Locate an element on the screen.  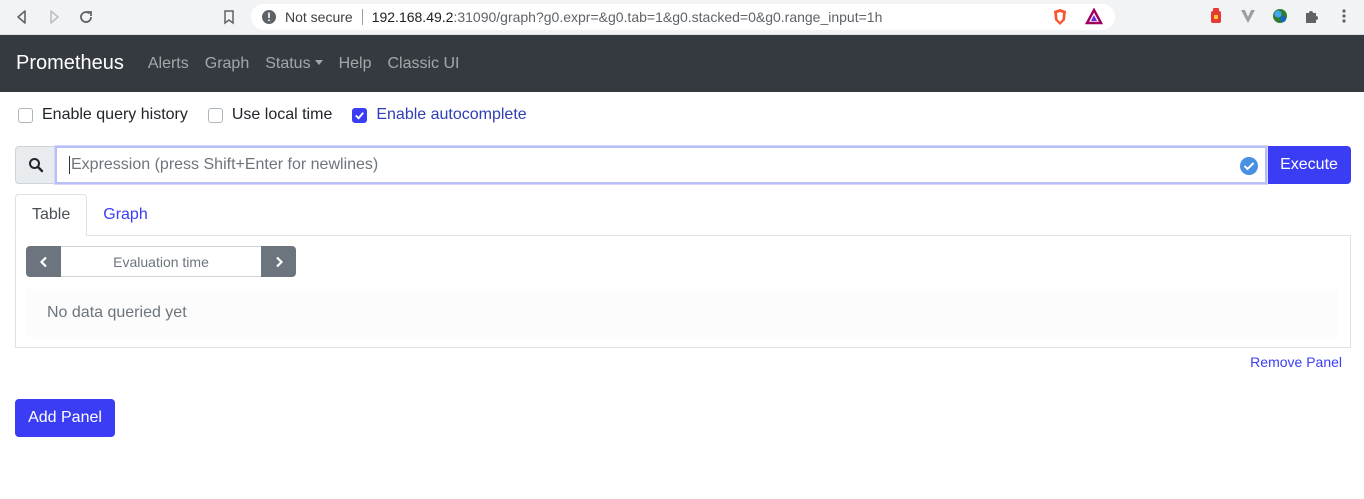
chevron-right-icon is located at coordinates (279, 261).